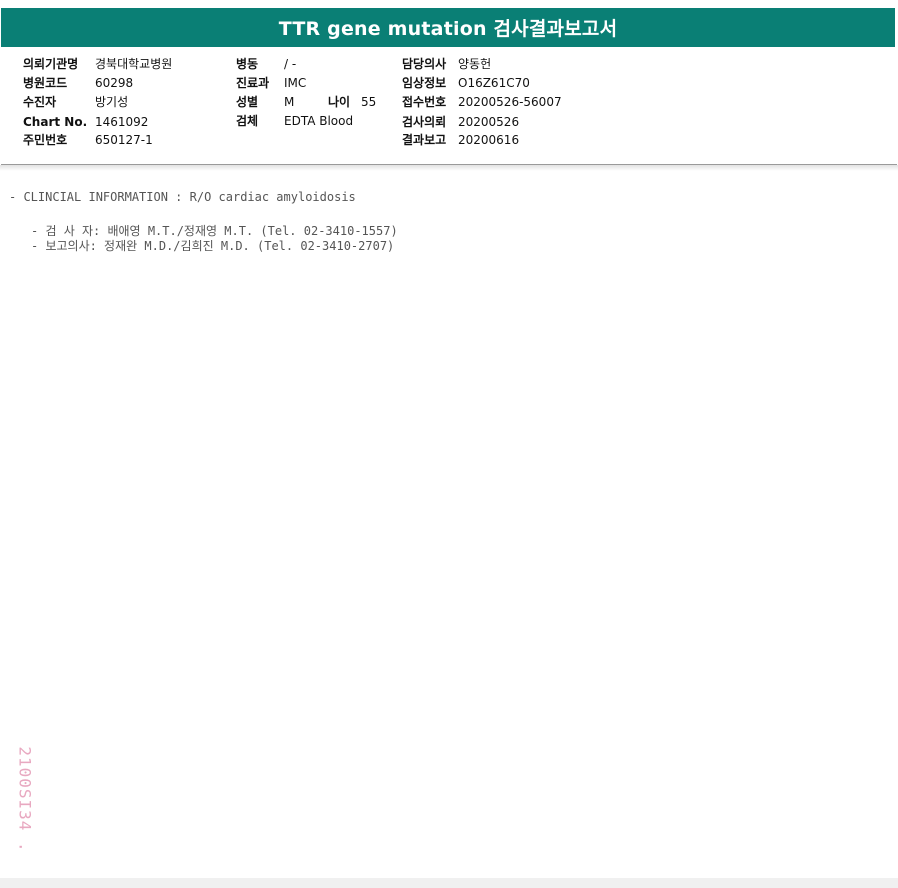 The height and width of the screenshot is (888, 898). I want to click on clinical-info-value: O16Z61C70, so click(494, 83).